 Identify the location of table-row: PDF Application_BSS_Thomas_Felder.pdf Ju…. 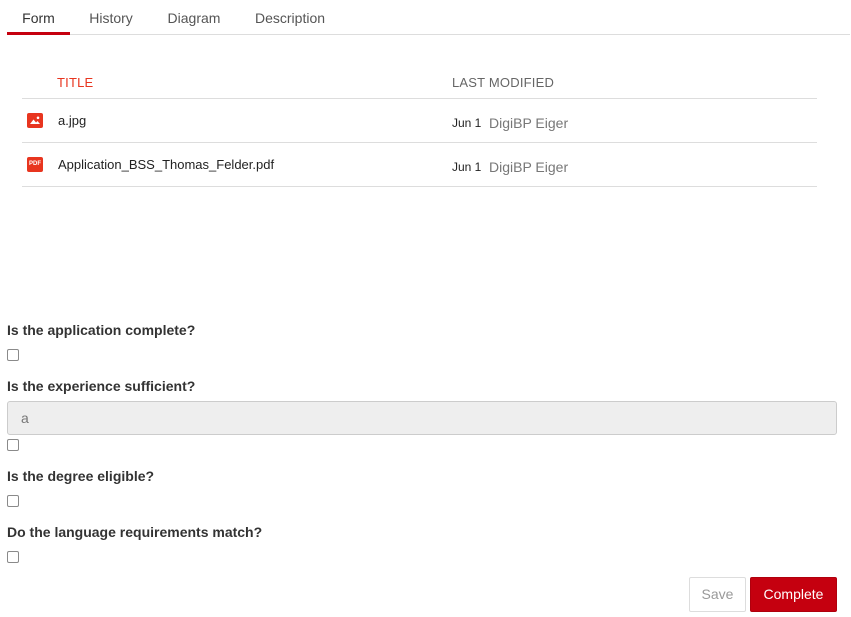
(419, 165).